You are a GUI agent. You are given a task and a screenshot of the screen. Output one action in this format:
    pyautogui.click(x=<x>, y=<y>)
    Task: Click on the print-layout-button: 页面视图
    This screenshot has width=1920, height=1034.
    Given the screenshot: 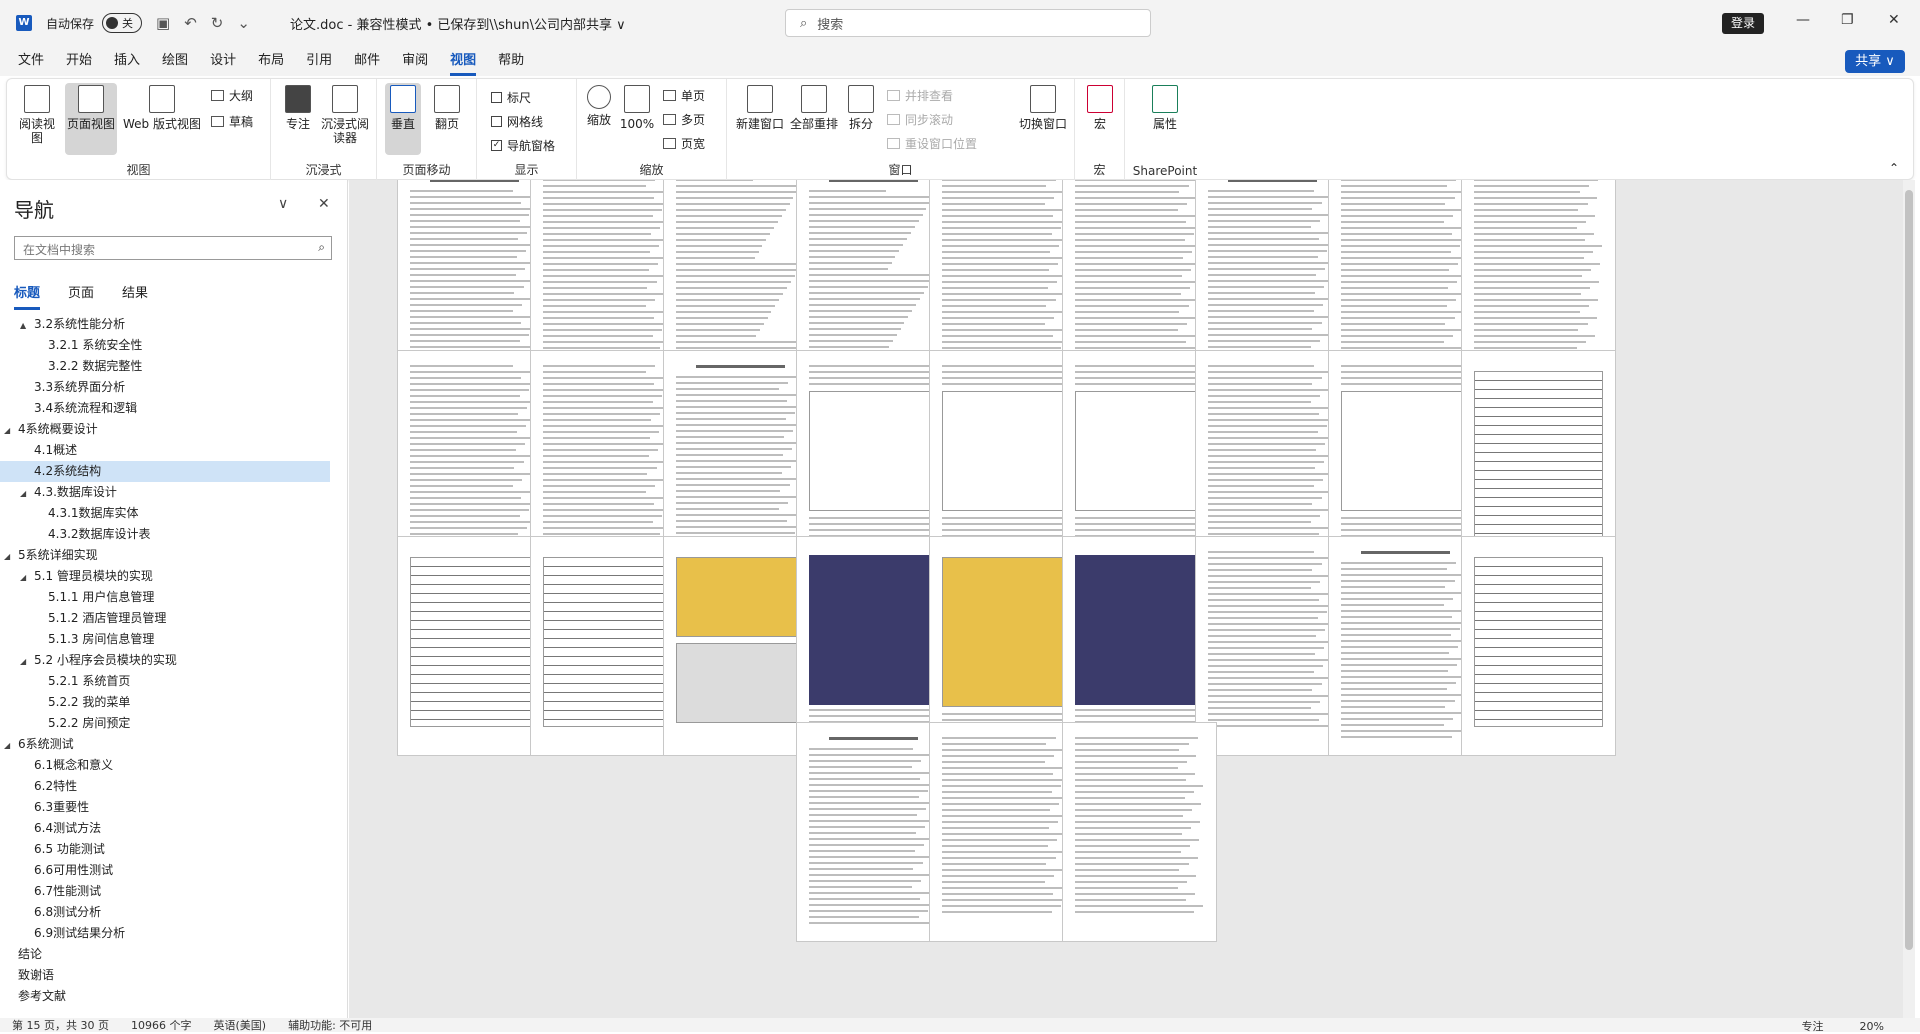 What is the action you would take?
    pyautogui.click(x=91, y=119)
    